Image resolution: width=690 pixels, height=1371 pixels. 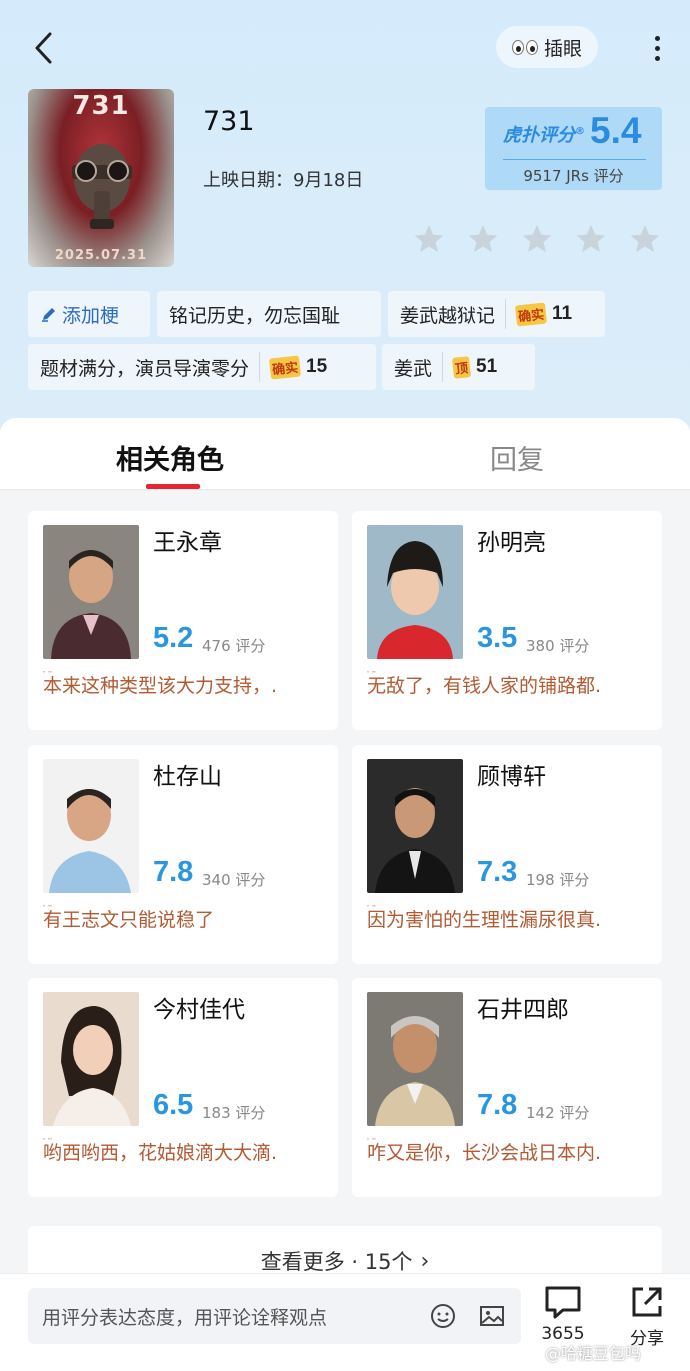 What do you see at coordinates (413, 368) in the screenshot?
I see `tag-label: 姜武` at bounding box center [413, 368].